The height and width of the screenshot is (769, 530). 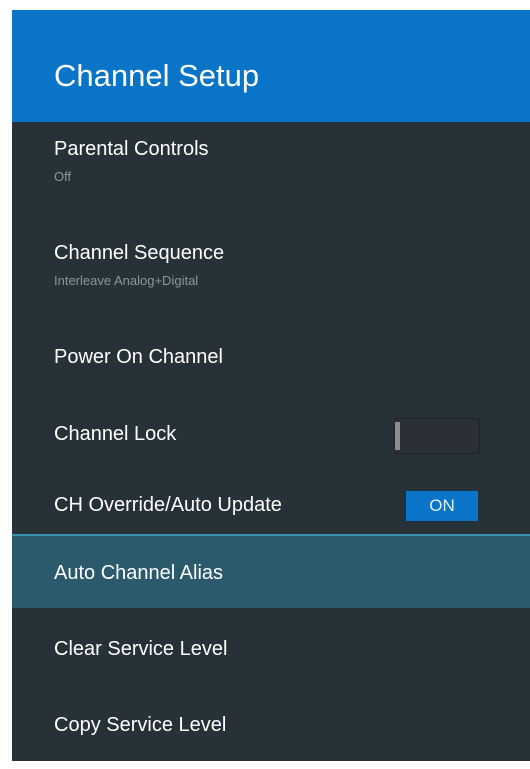 I want to click on menu-item-value: Interleave Analog+Digital, so click(x=126, y=280).